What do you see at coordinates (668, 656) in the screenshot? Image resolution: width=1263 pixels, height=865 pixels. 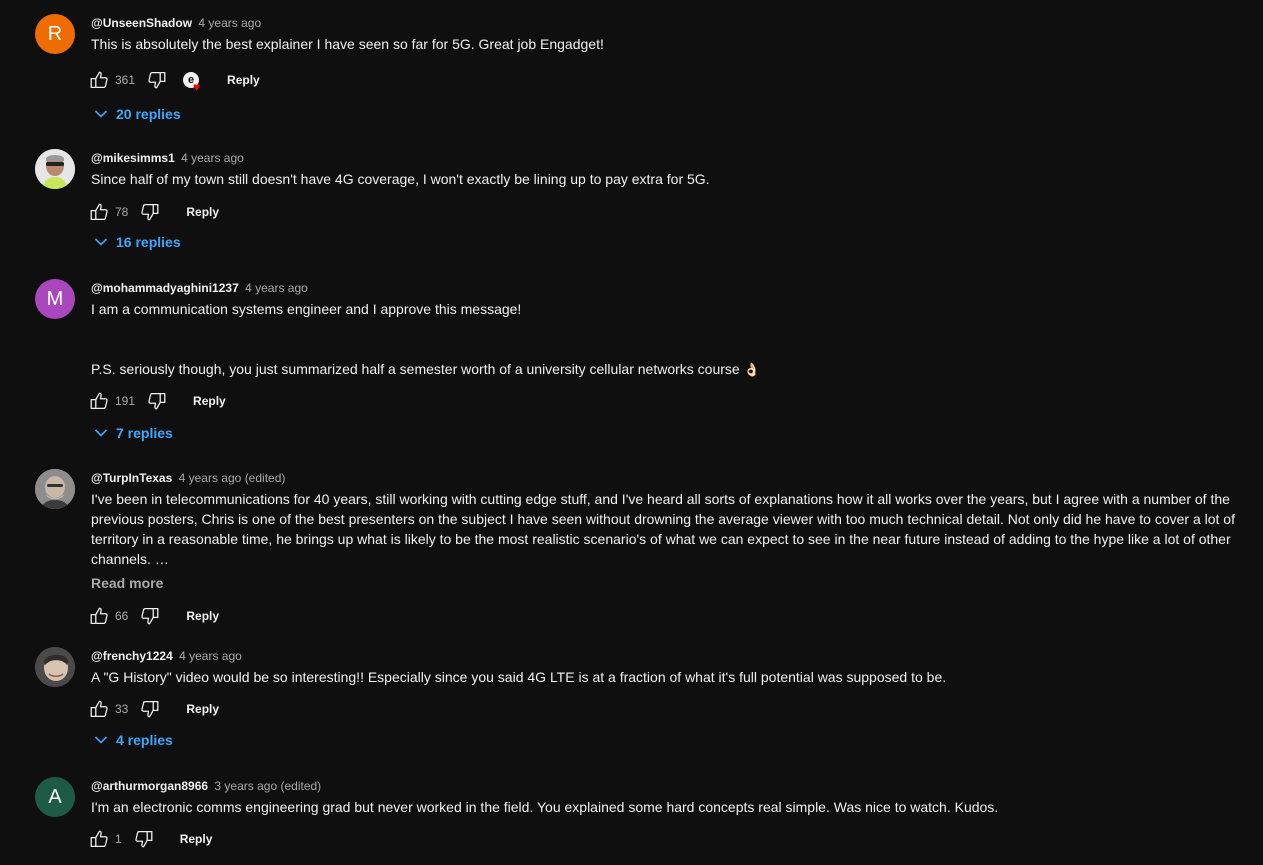 I see `comment-header: @frenchy1224 4 years ago` at bounding box center [668, 656].